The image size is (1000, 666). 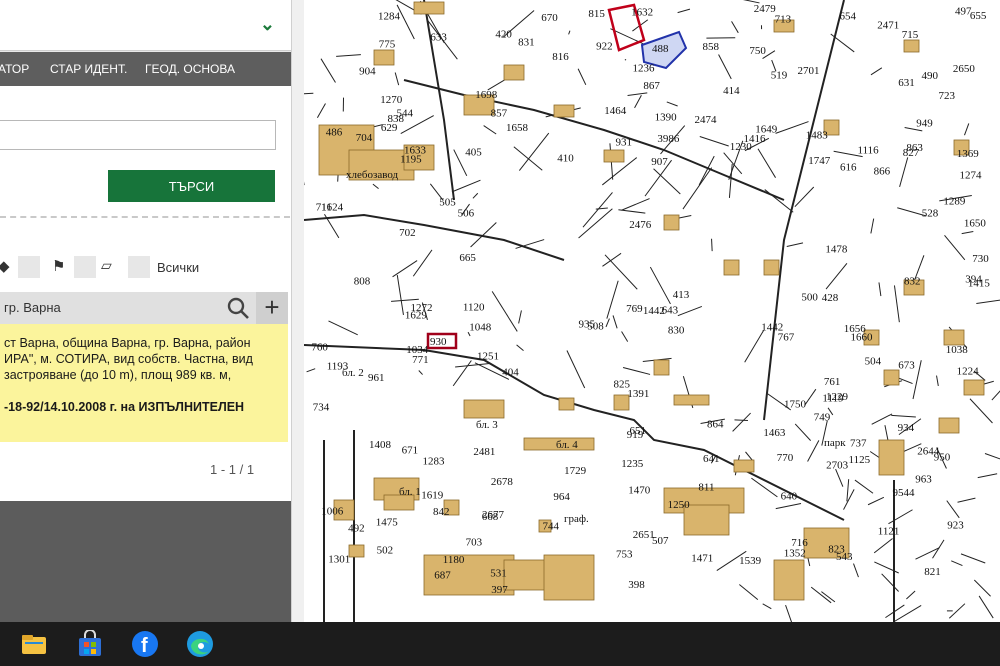 What do you see at coordinates (138, 135) in the screenshot?
I see `search-input` at bounding box center [138, 135].